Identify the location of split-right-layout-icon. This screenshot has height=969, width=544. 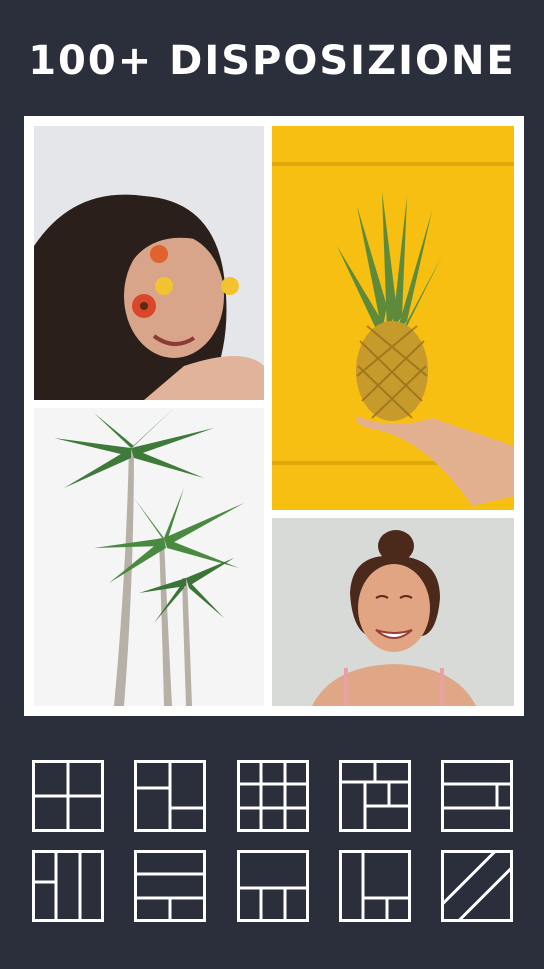
(170, 796).